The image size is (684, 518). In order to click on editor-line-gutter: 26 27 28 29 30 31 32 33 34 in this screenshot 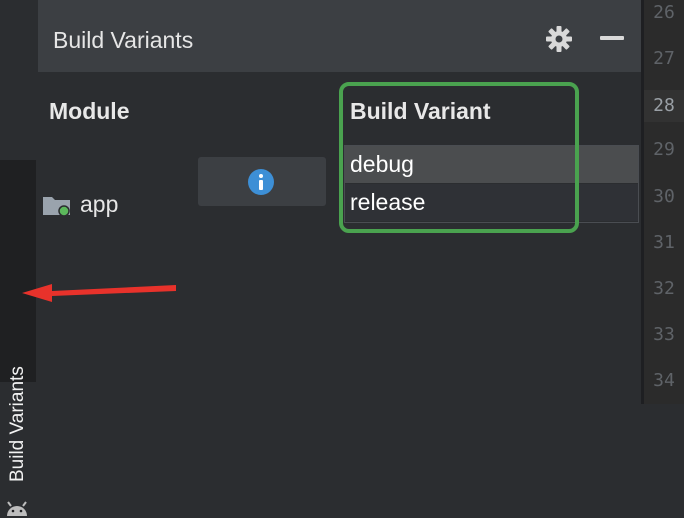, I will do `click(664, 202)`.